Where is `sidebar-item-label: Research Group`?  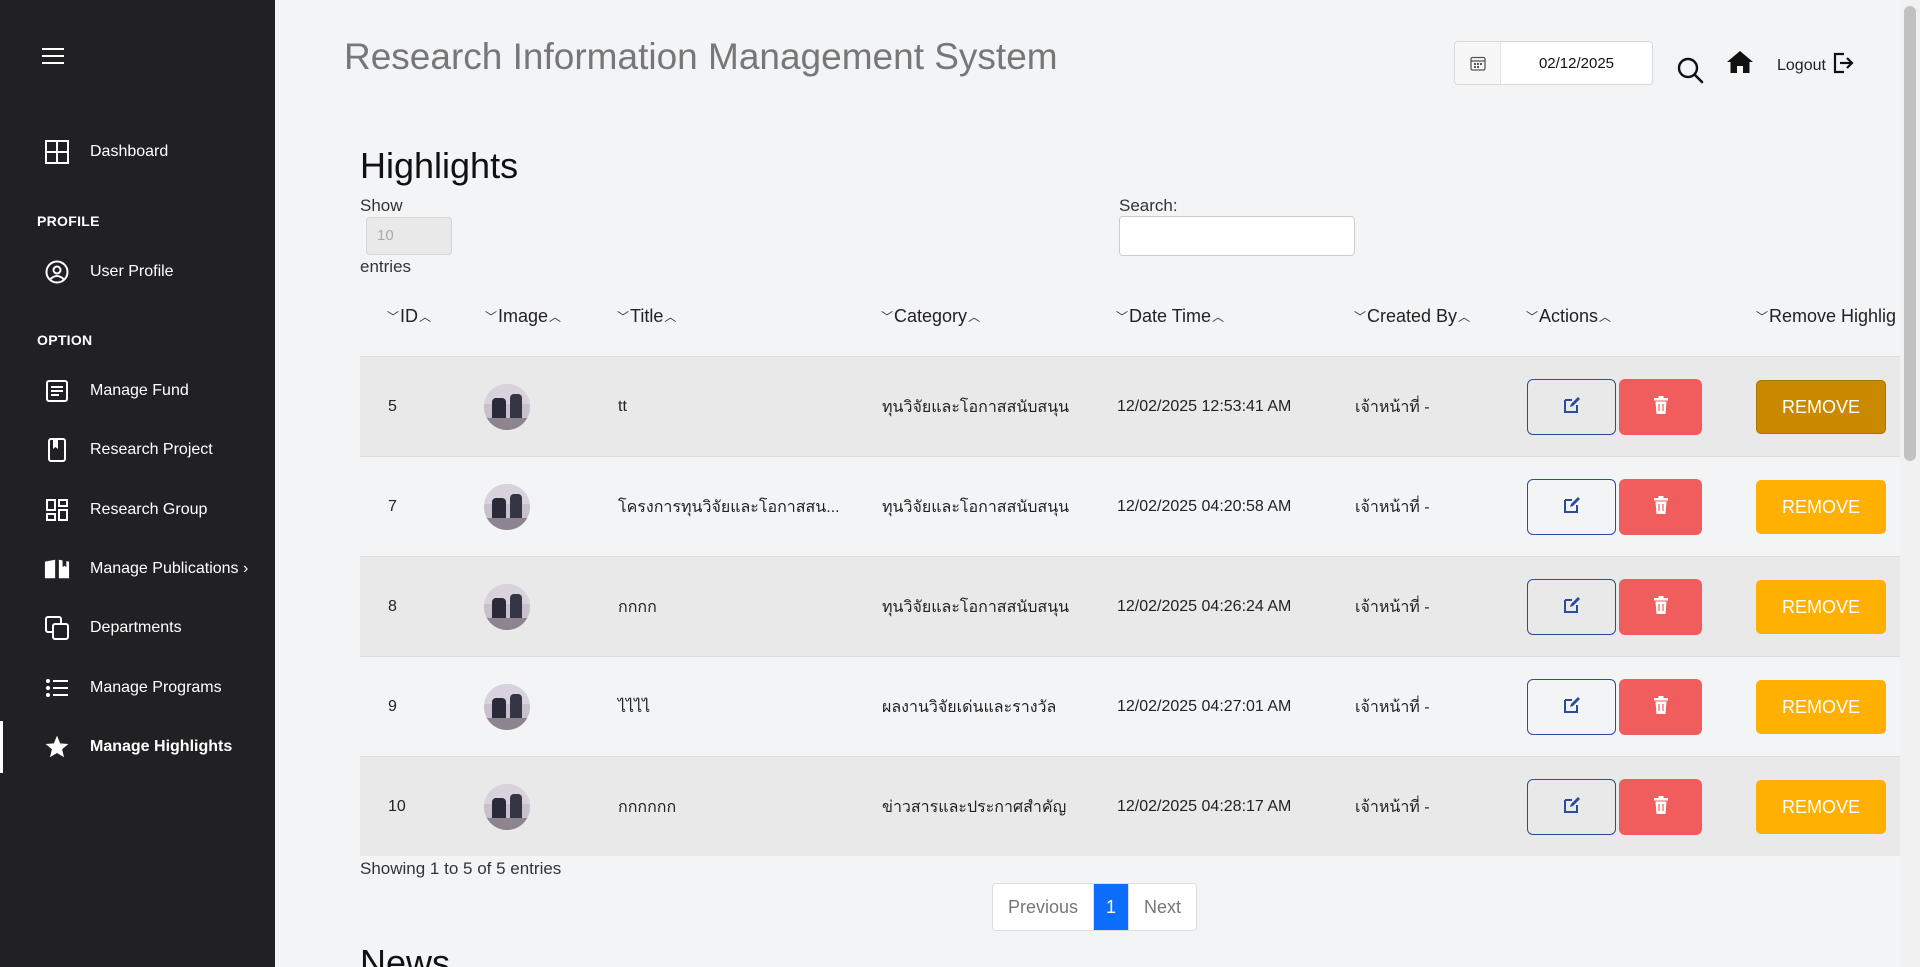 sidebar-item-label: Research Group is located at coordinates (149, 509).